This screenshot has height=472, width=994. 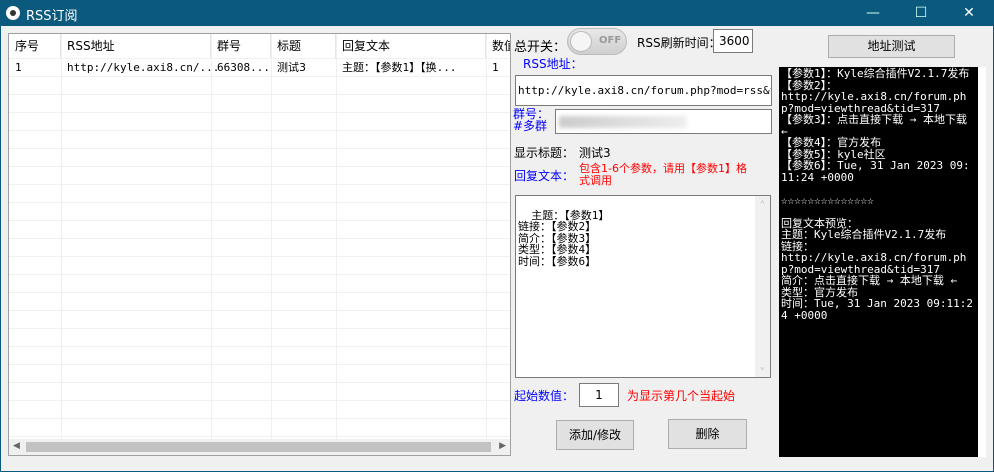 What do you see at coordinates (544, 176) in the screenshot?
I see `reply-text-label: 回复文本：` at bounding box center [544, 176].